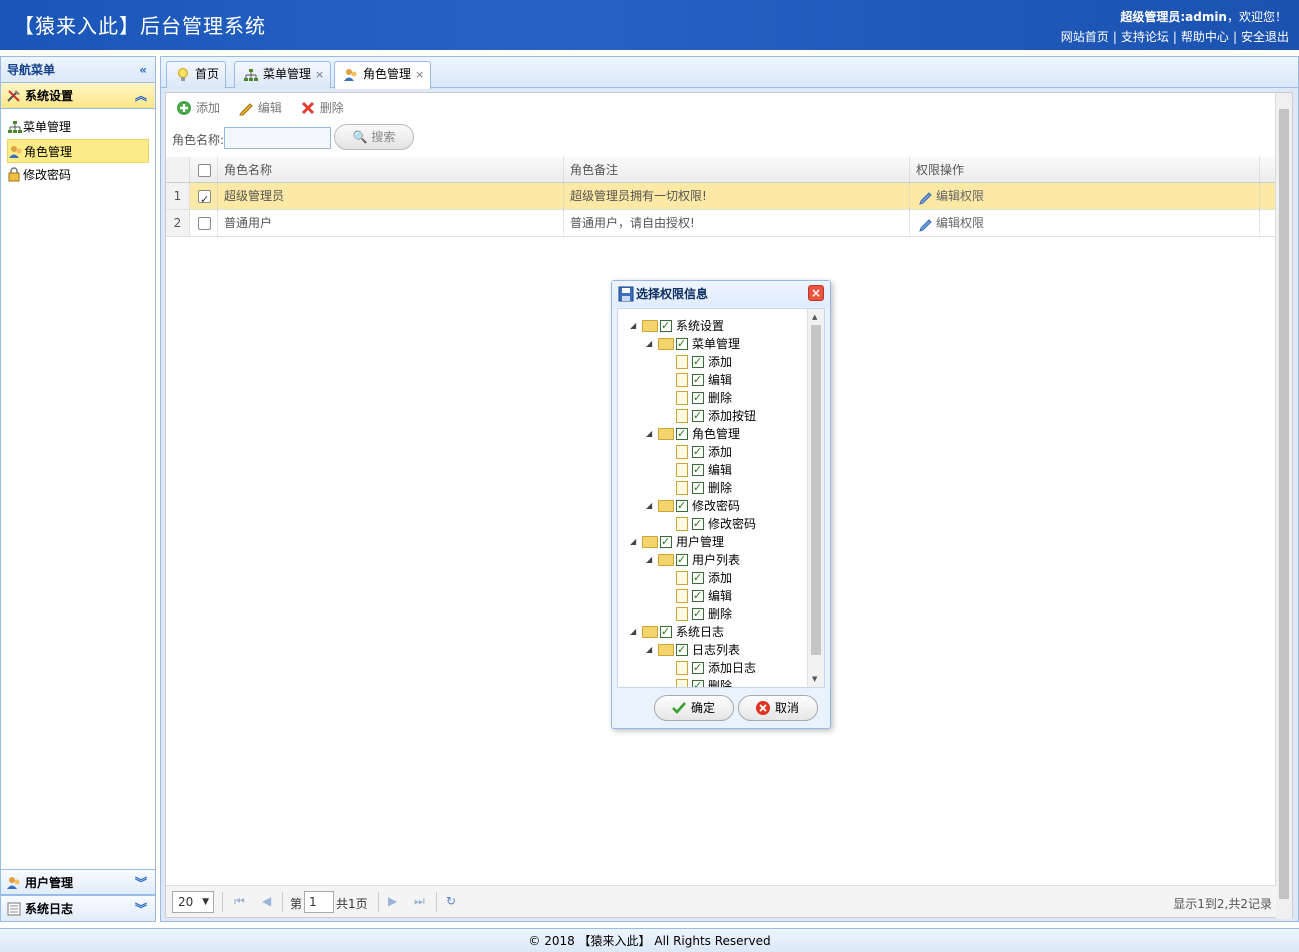 The height and width of the screenshot is (952, 1299). I want to click on scroll-up-icon: ▲, so click(814, 317).